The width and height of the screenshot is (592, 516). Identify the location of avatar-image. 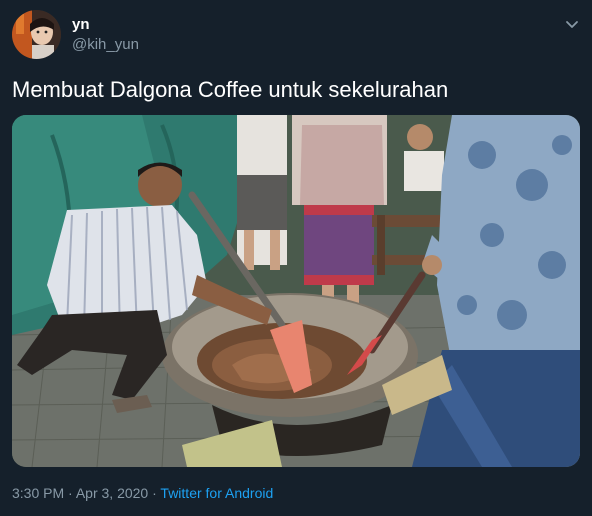
(36, 34).